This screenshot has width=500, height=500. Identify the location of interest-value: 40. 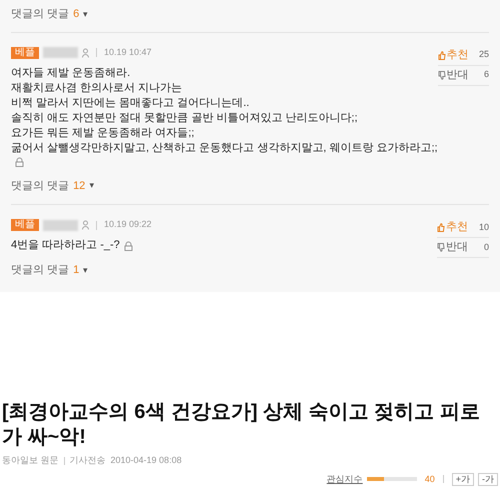
(429, 479).